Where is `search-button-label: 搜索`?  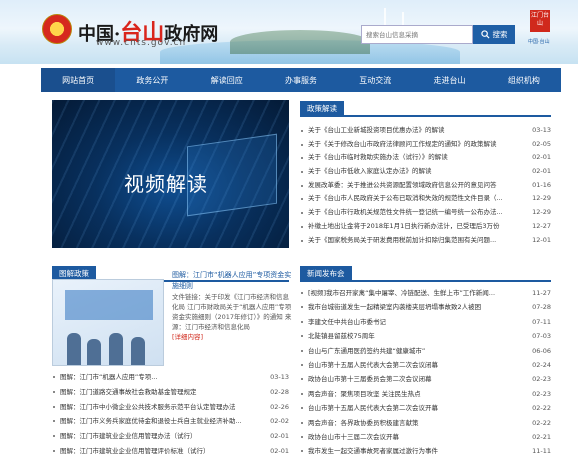 search-button-label: 搜索 is located at coordinates (500, 34).